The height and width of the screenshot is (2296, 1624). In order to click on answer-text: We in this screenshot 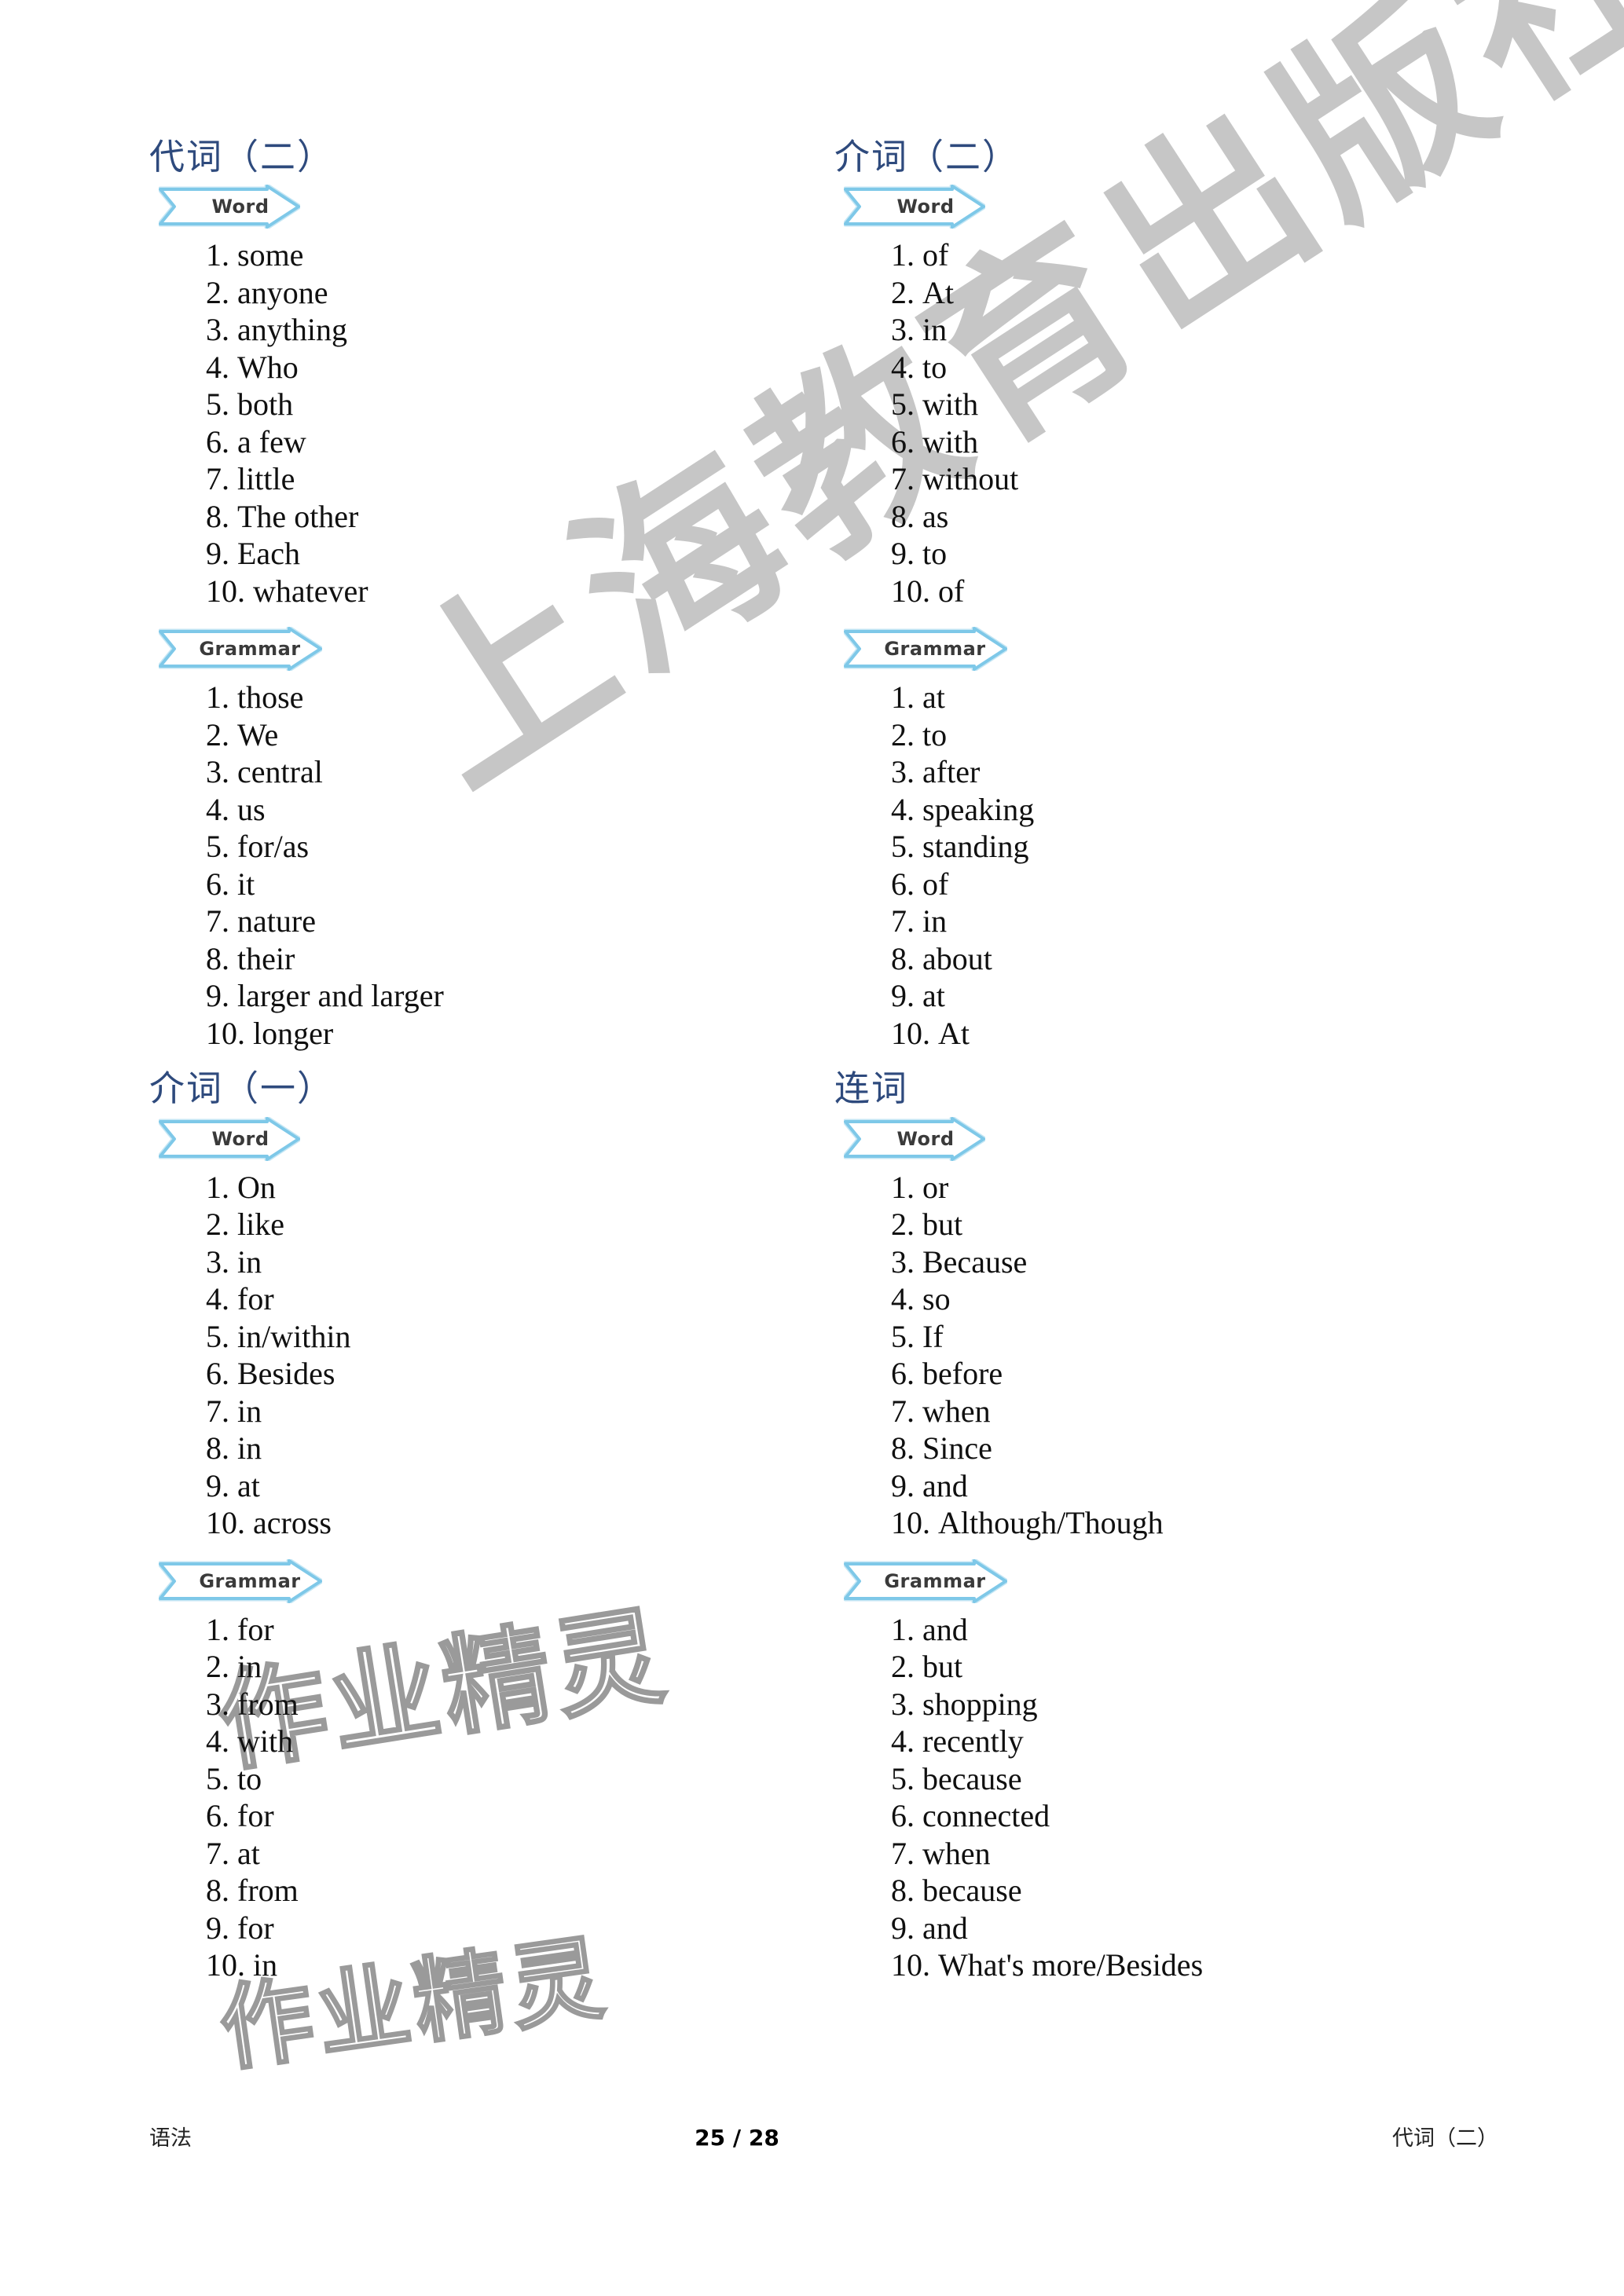, I will do `click(258, 734)`.